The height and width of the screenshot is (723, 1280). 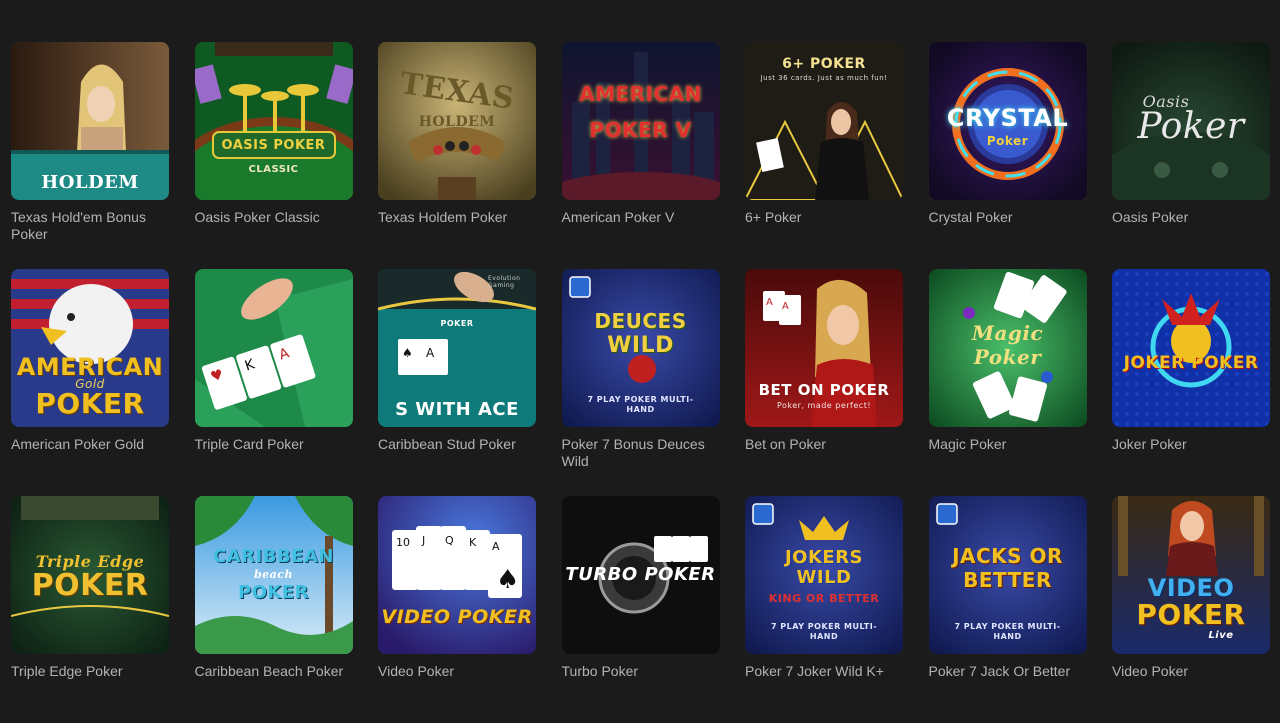 I want to click on game-tile: AMERICAN Gold POKER American Poker Gold, so click(x=90, y=382).